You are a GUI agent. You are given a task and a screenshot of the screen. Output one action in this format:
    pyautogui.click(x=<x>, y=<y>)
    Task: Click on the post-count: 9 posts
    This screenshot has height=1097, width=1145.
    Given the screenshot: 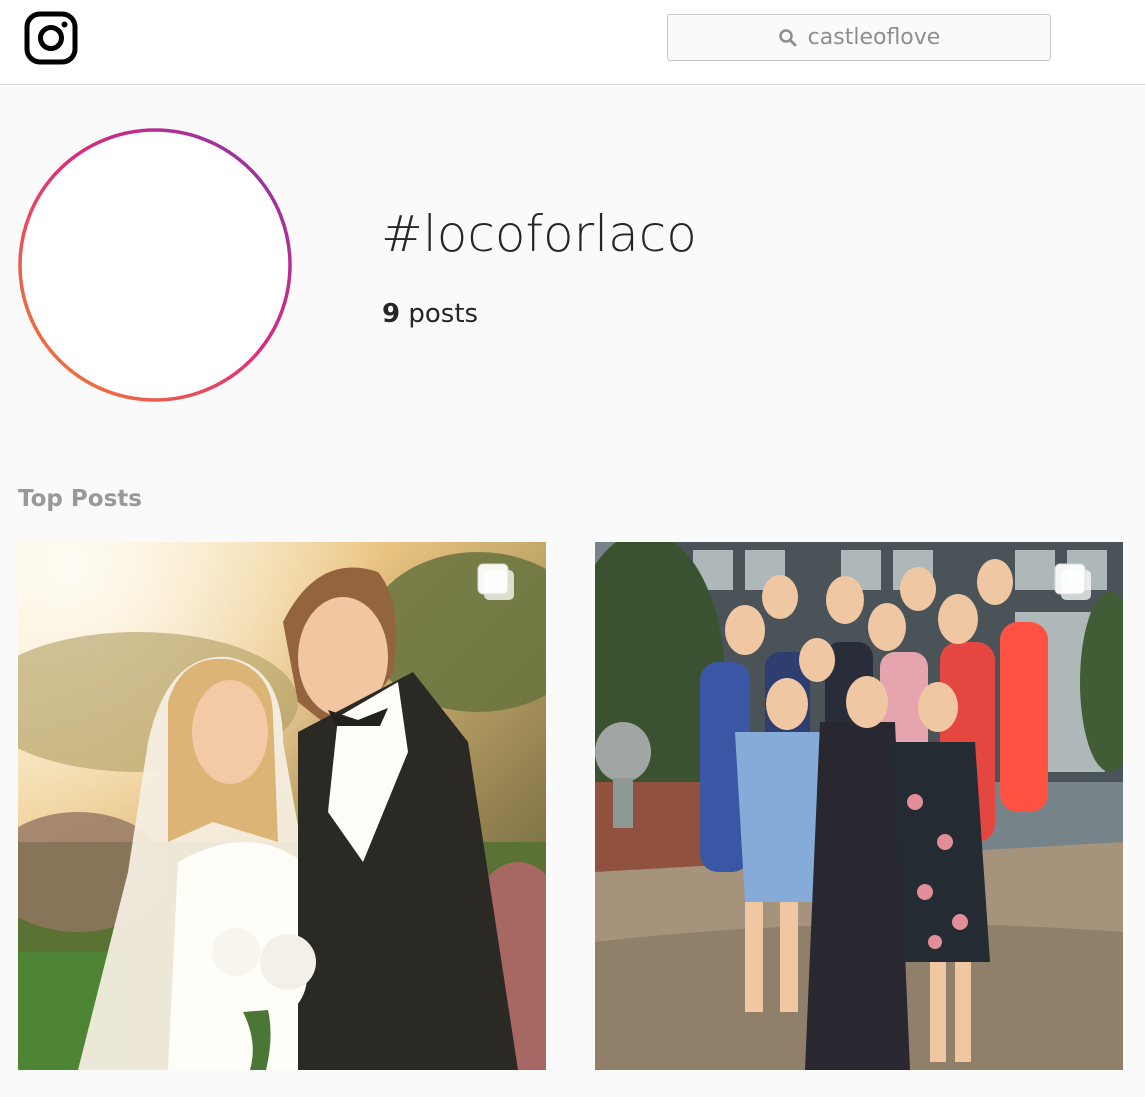 What is the action you would take?
    pyautogui.click(x=430, y=314)
    